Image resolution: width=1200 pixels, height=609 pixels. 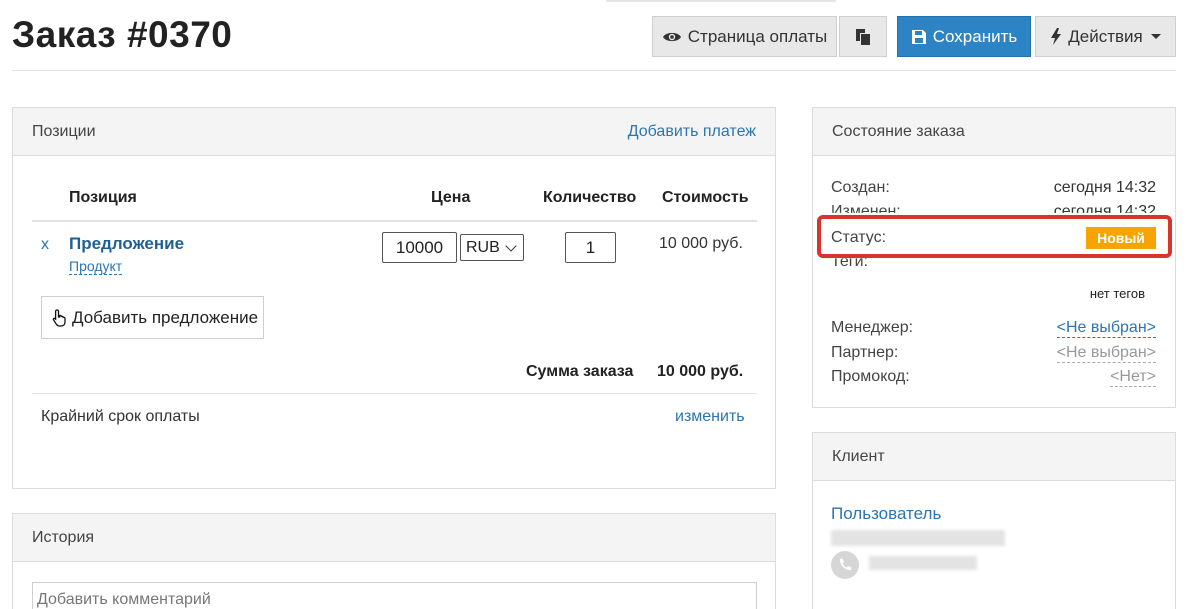 I want to click on history-panel: История Добавить комментарий, so click(x=394, y=561).